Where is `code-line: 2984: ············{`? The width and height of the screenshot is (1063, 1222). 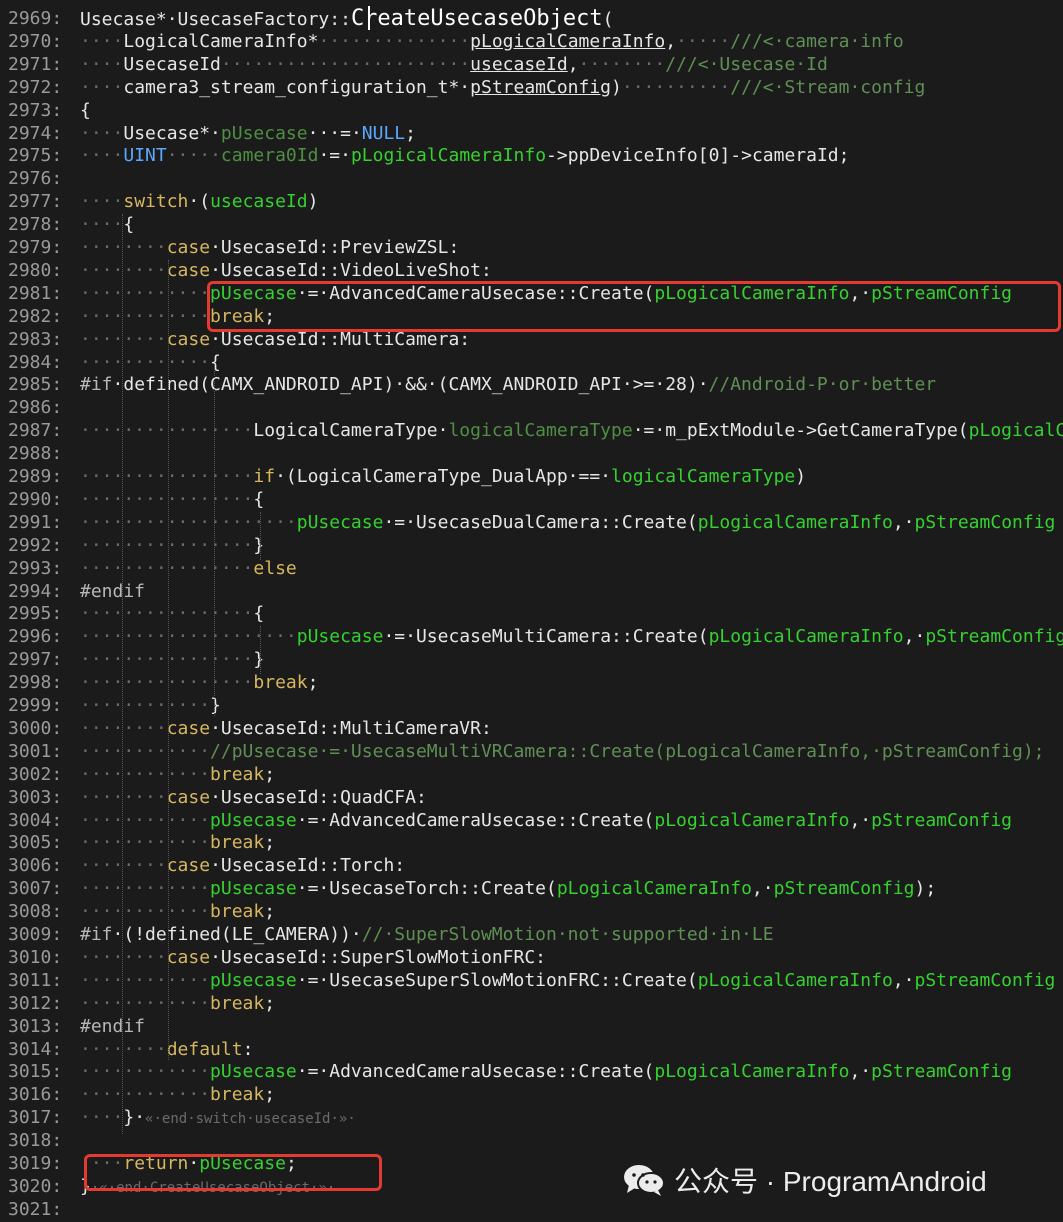
code-line: 2984: ············{ is located at coordinates (531, 362).